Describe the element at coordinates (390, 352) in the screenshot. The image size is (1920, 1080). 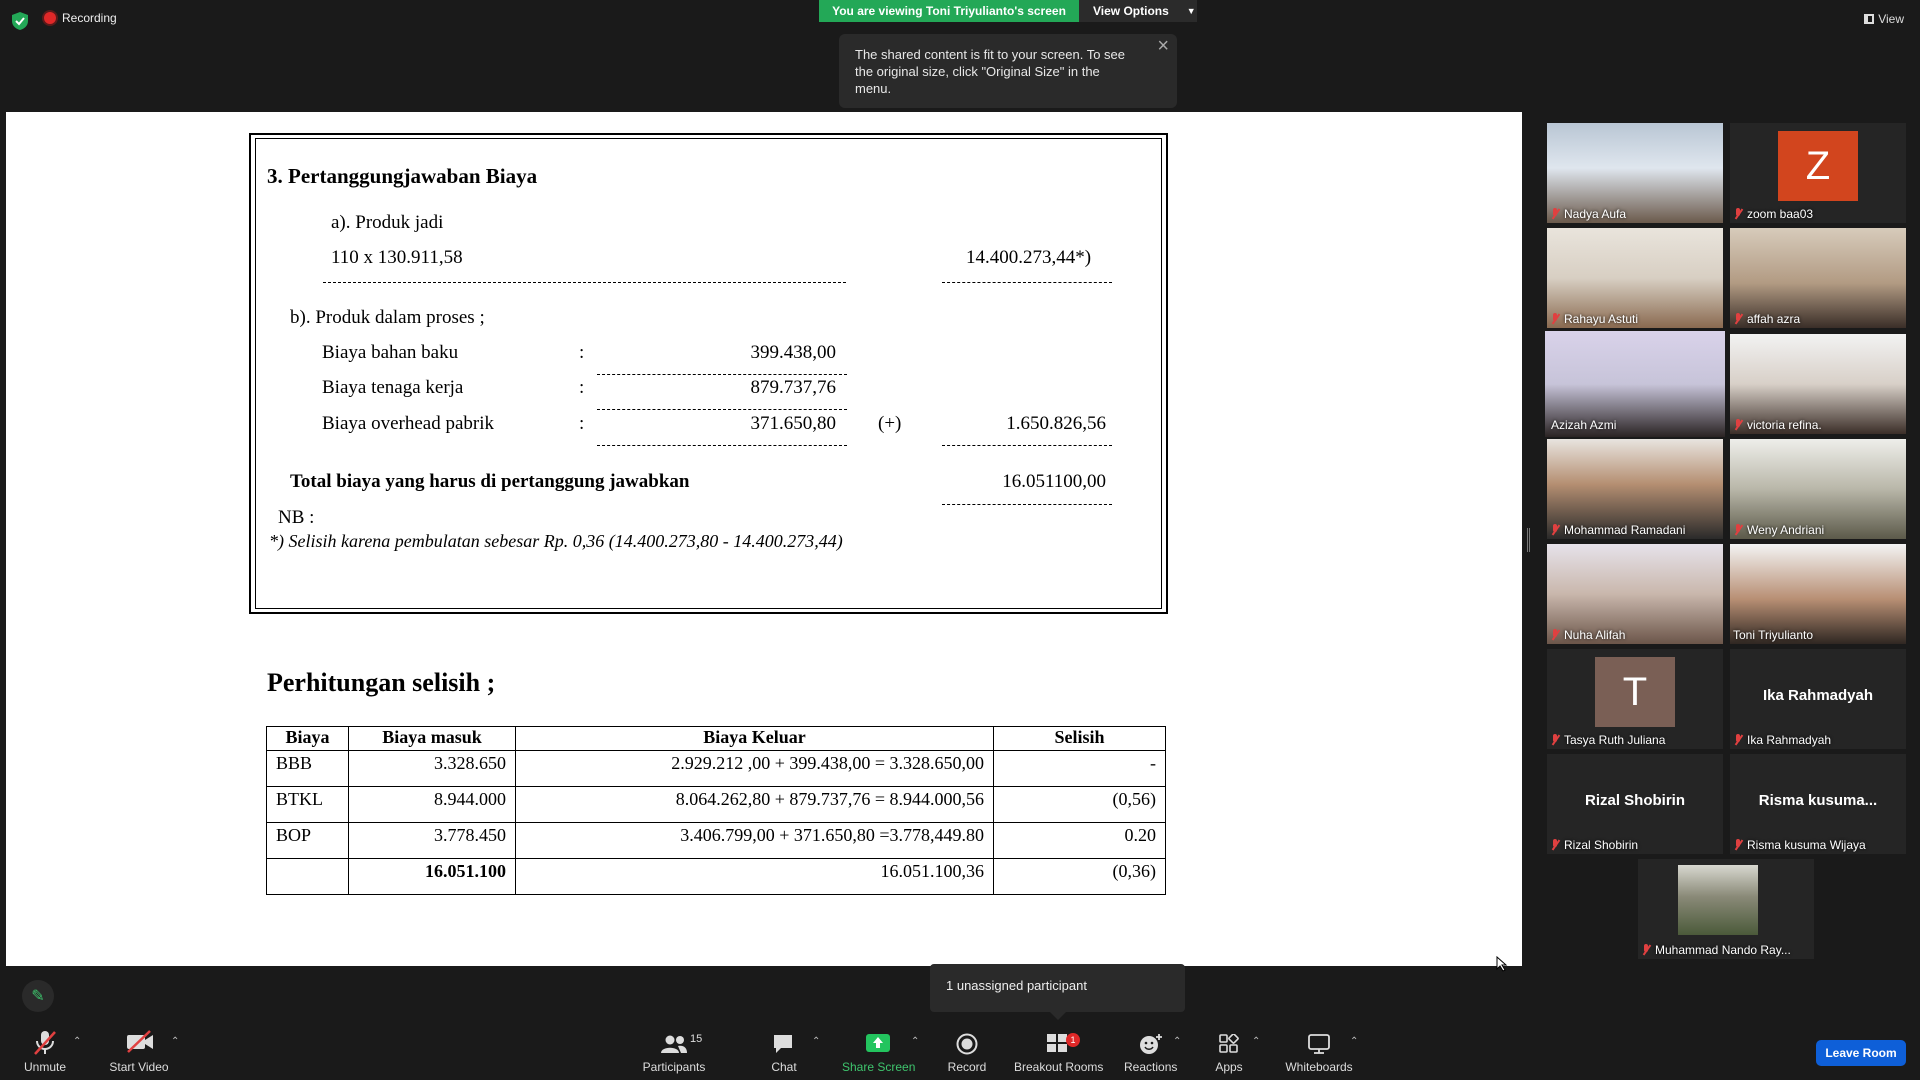
I see `cost-row-label: Biaya bahan baku` at that location.